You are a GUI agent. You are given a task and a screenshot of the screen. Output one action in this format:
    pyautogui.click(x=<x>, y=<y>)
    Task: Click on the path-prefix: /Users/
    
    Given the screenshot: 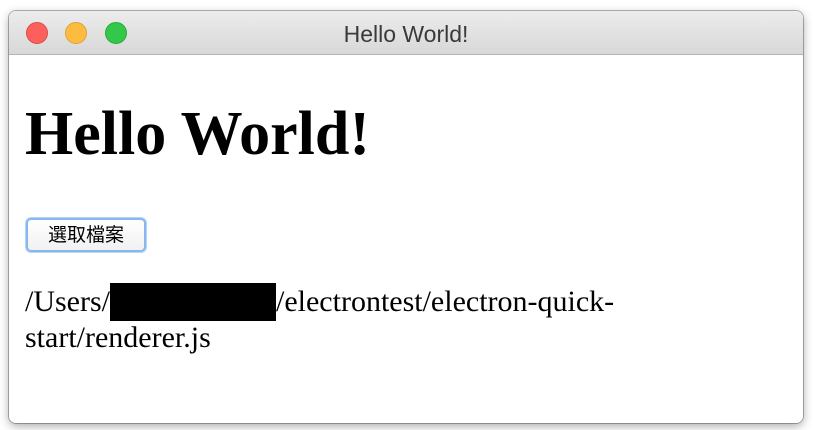 What is the action you would take?
    pyautogui.click(x=67, y=301)
    